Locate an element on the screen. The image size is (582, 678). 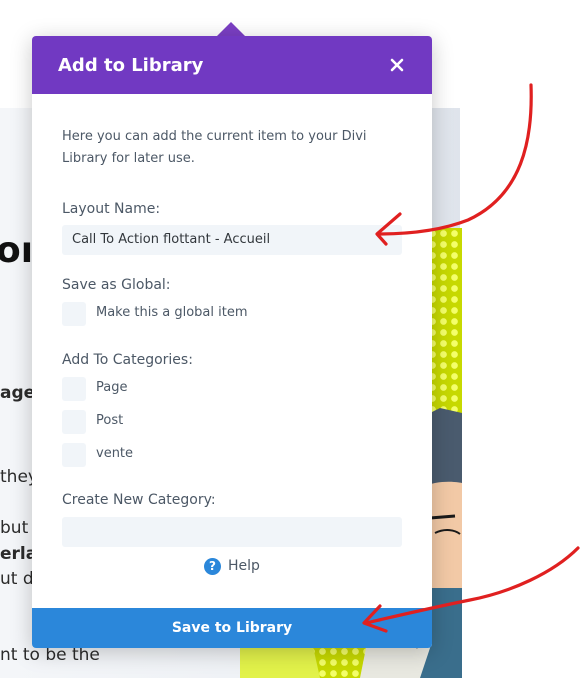
help-icon: ? is located at coordinates (212, 566).